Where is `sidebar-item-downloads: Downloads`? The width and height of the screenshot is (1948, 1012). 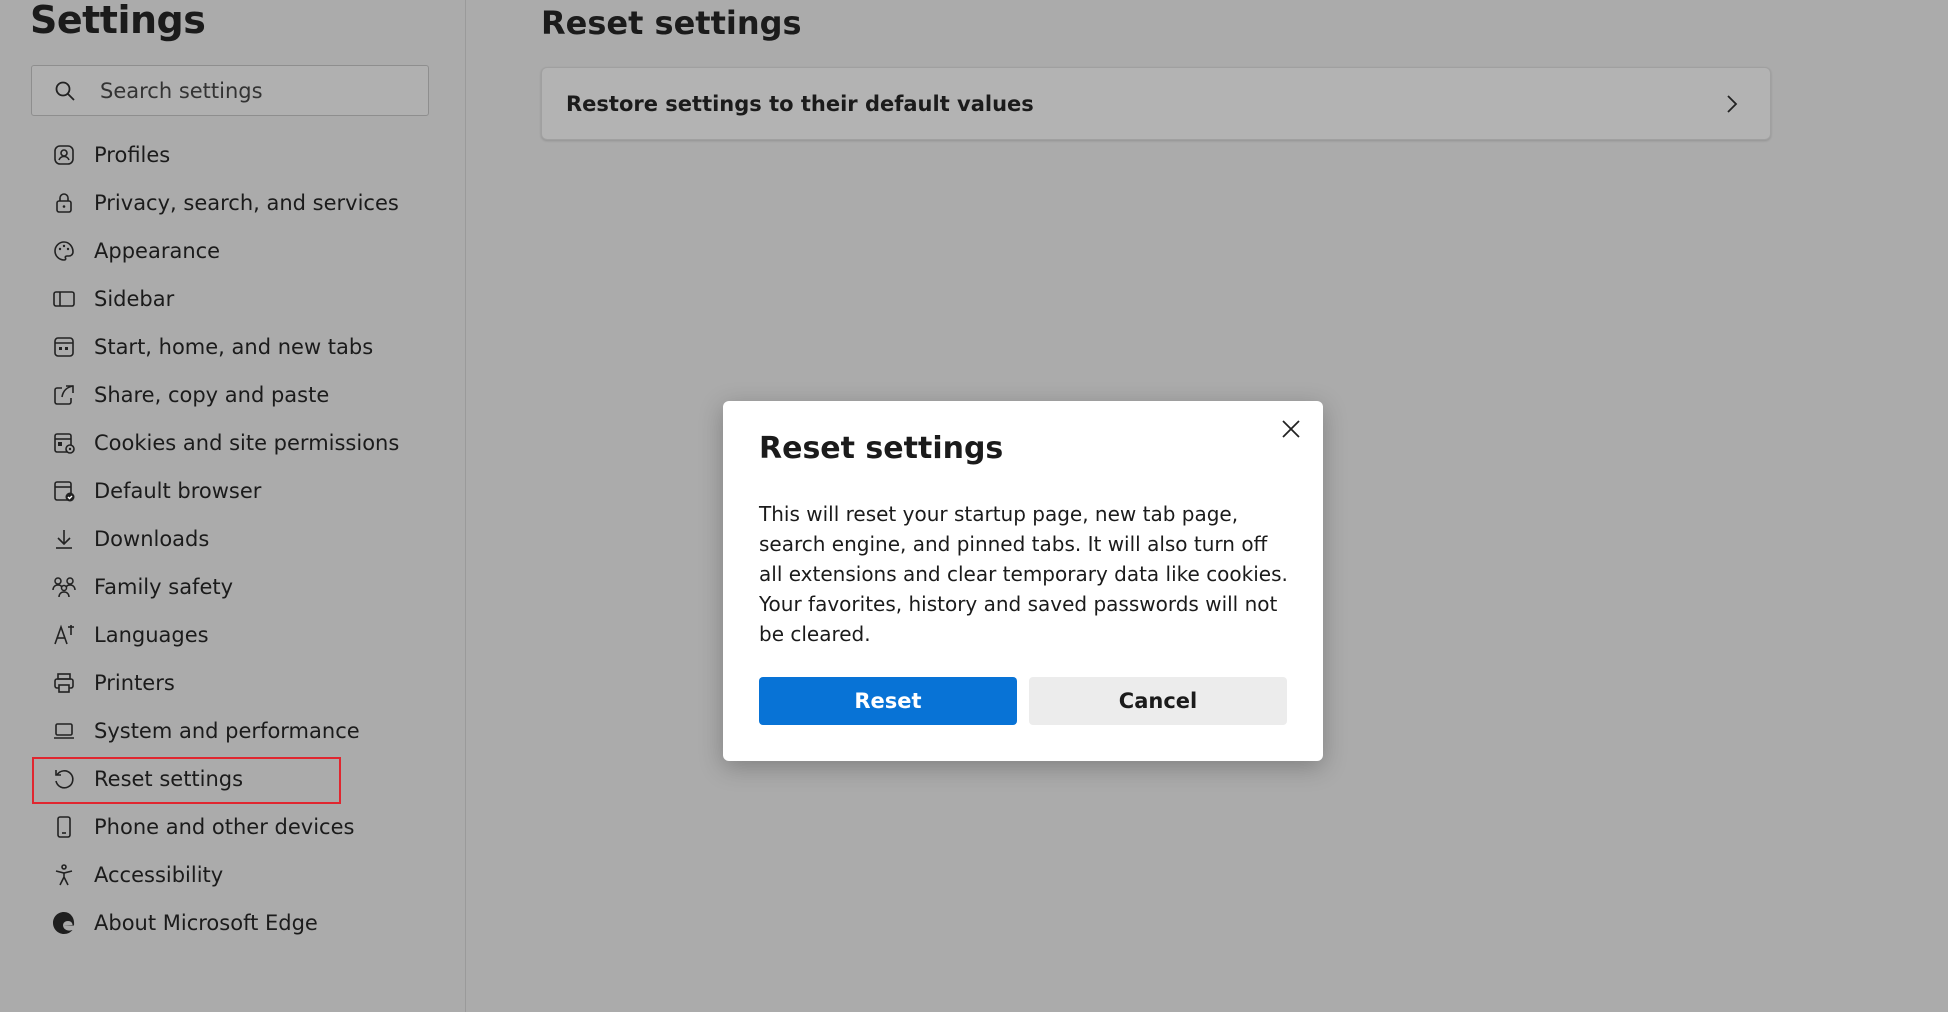
sidebar-item-downloads: Downloads is located at coordinates (242, 539).